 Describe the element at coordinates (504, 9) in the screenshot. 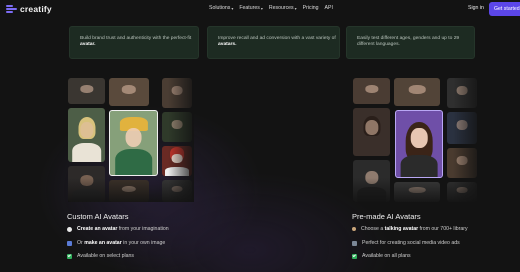

I see `get-started-button: Get started` at that location.